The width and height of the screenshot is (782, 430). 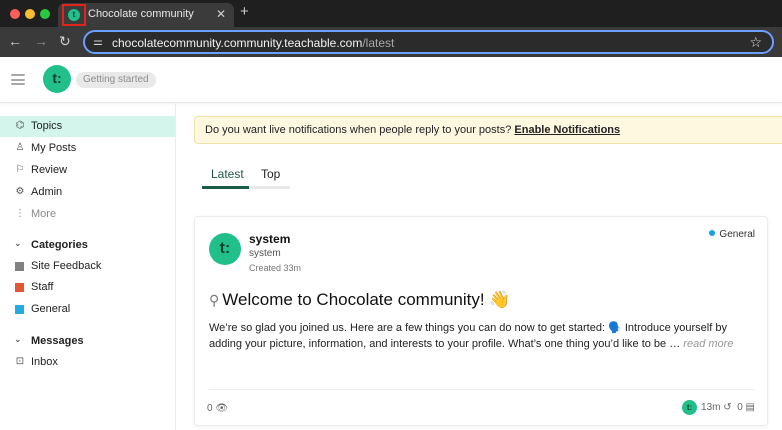 What do you see at coordinates (87, 362) in the screenshot?
I see `sidebar-item-inbox: ⊡ Inbox` at bounding box center [87, 362].